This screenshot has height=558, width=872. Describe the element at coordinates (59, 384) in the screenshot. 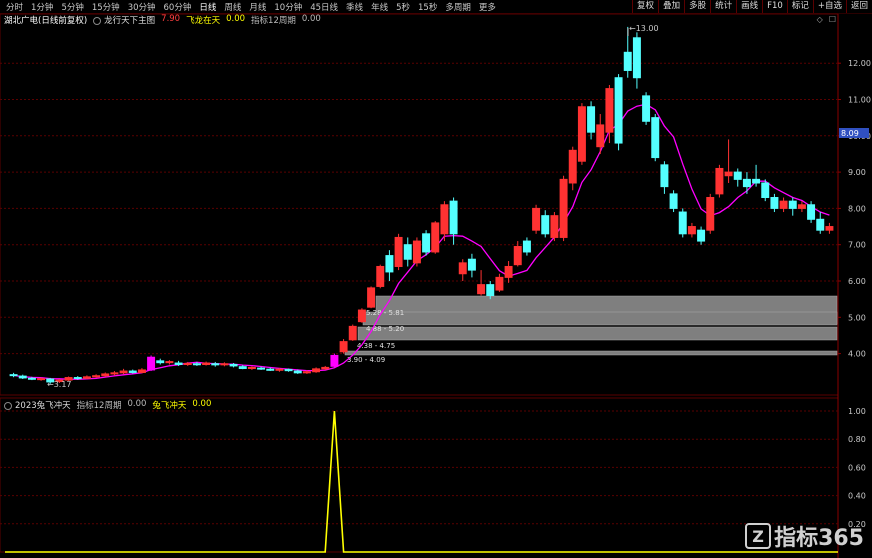

I see `low-annotation: ←3.17` at that location.